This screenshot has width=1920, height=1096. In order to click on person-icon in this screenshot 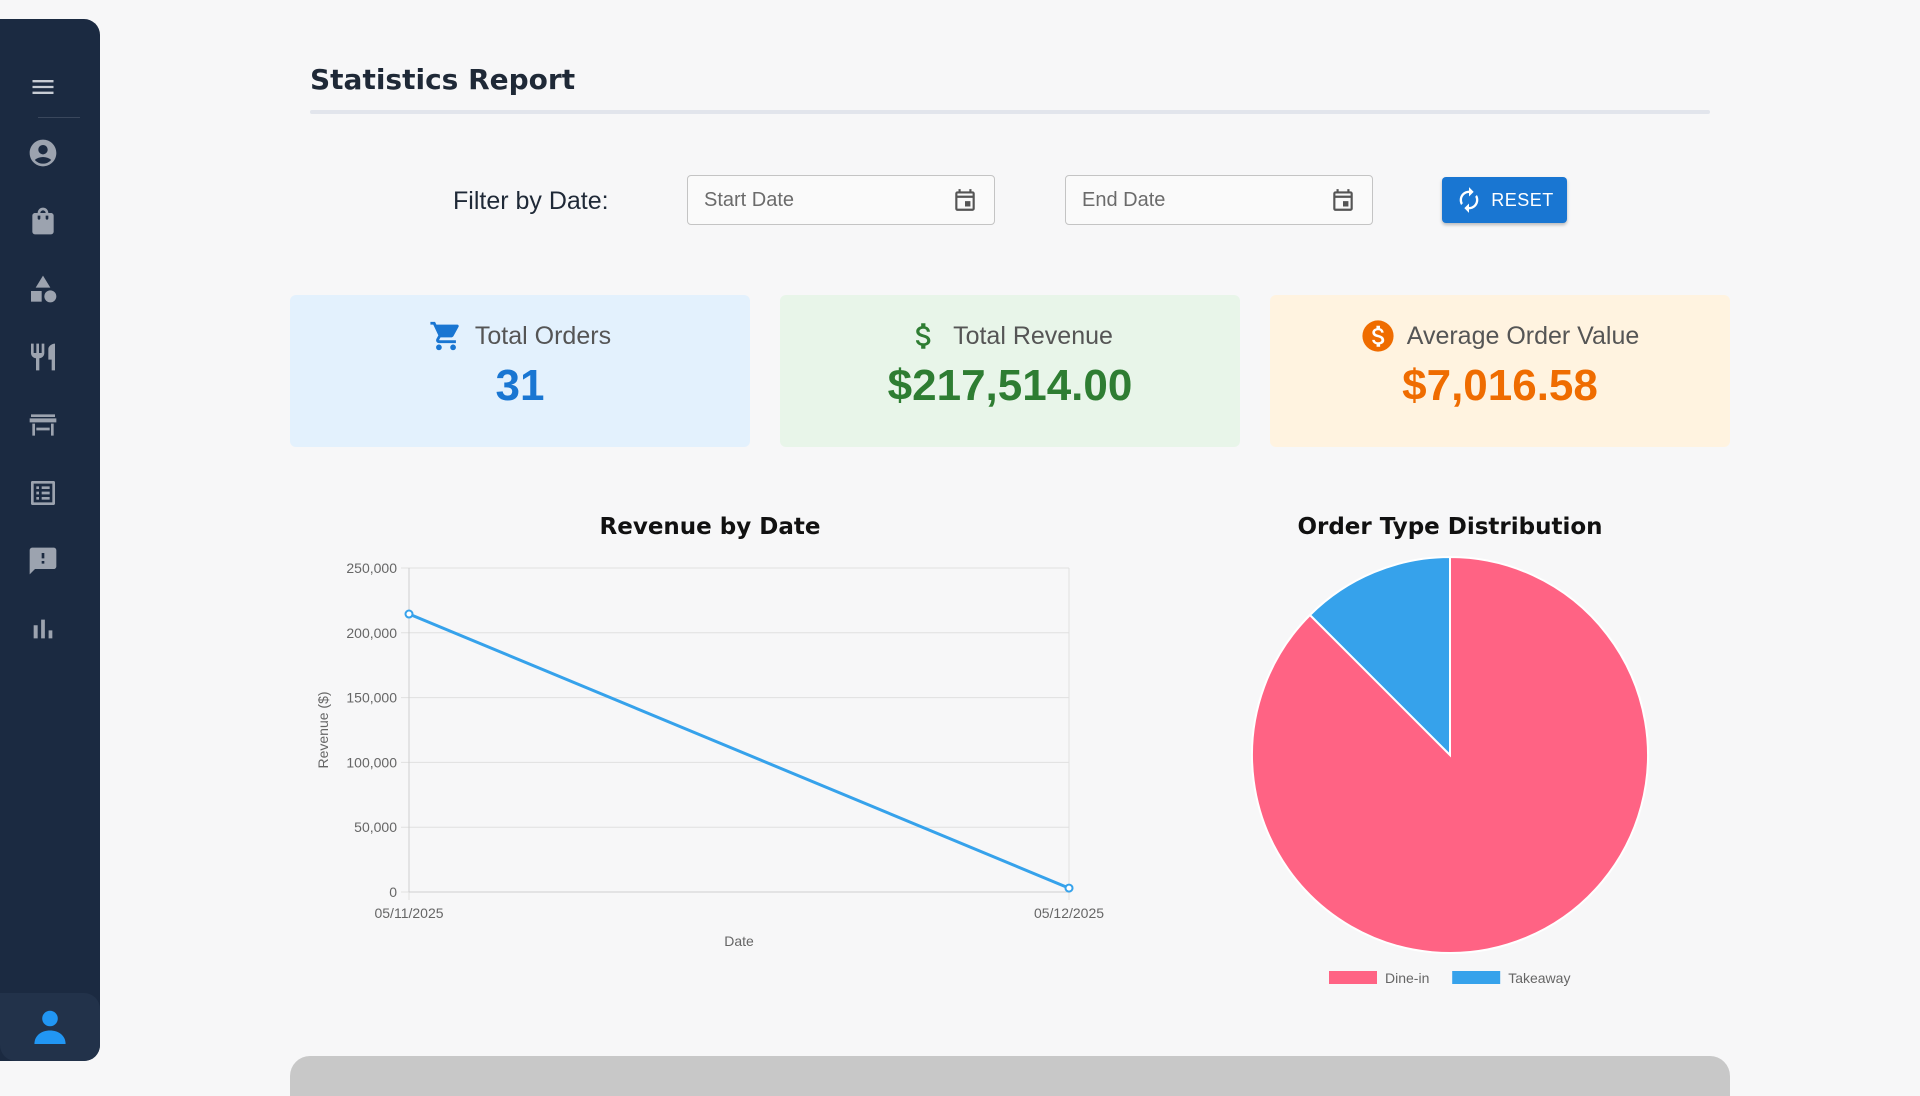, I will do `click(50, 1027)`.